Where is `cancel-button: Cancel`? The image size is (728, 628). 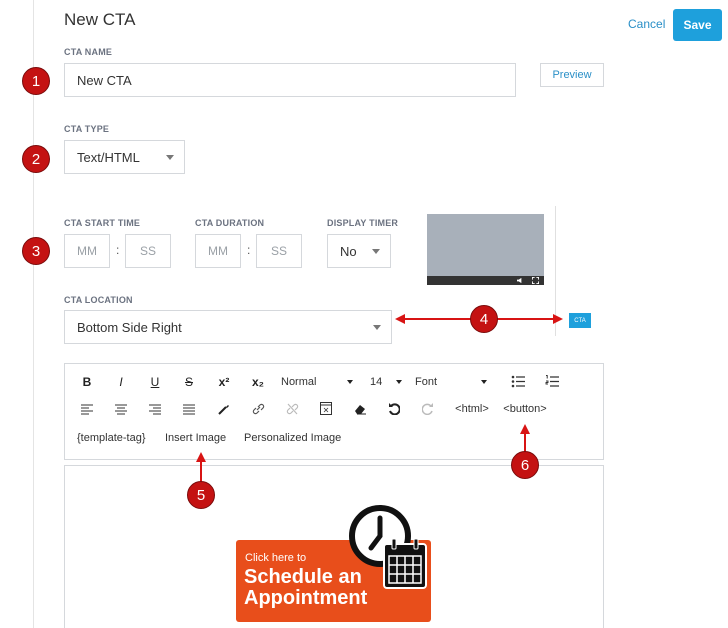 cancel-button: Cancel is located at coordinates (646, 24).